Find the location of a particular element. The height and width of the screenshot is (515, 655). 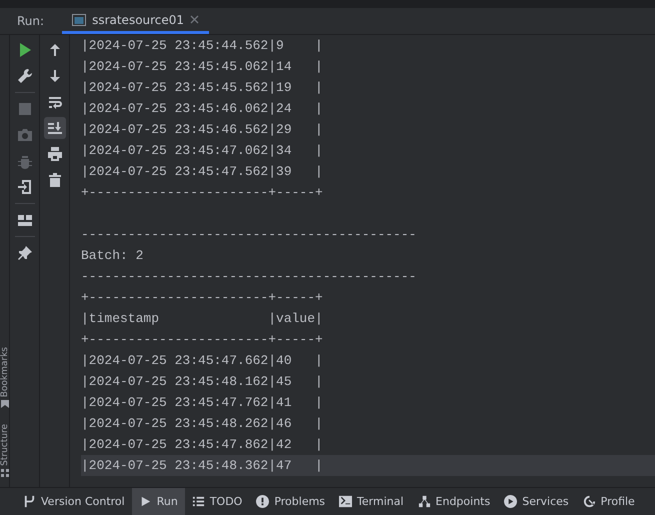

gauge-icon is located at coordinates (589, 501).